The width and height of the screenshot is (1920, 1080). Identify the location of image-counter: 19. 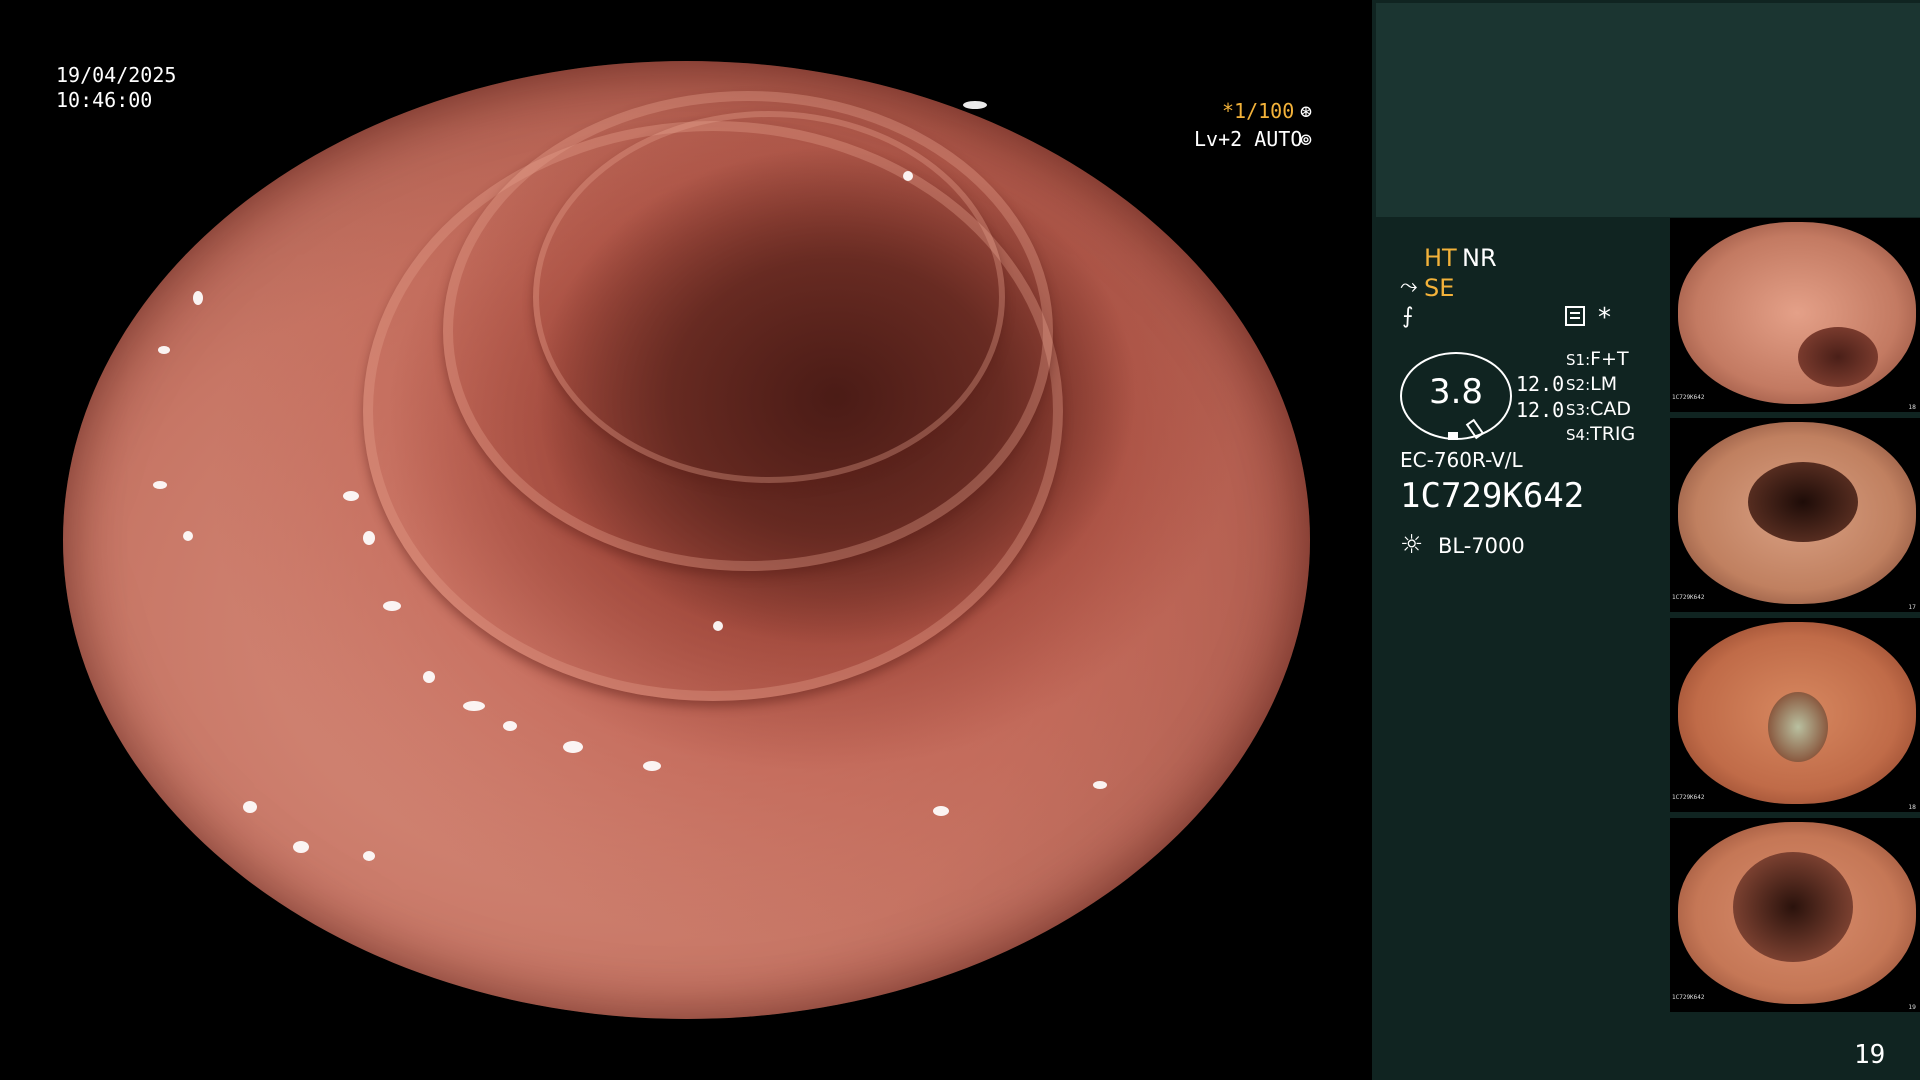
(1870, 1055).